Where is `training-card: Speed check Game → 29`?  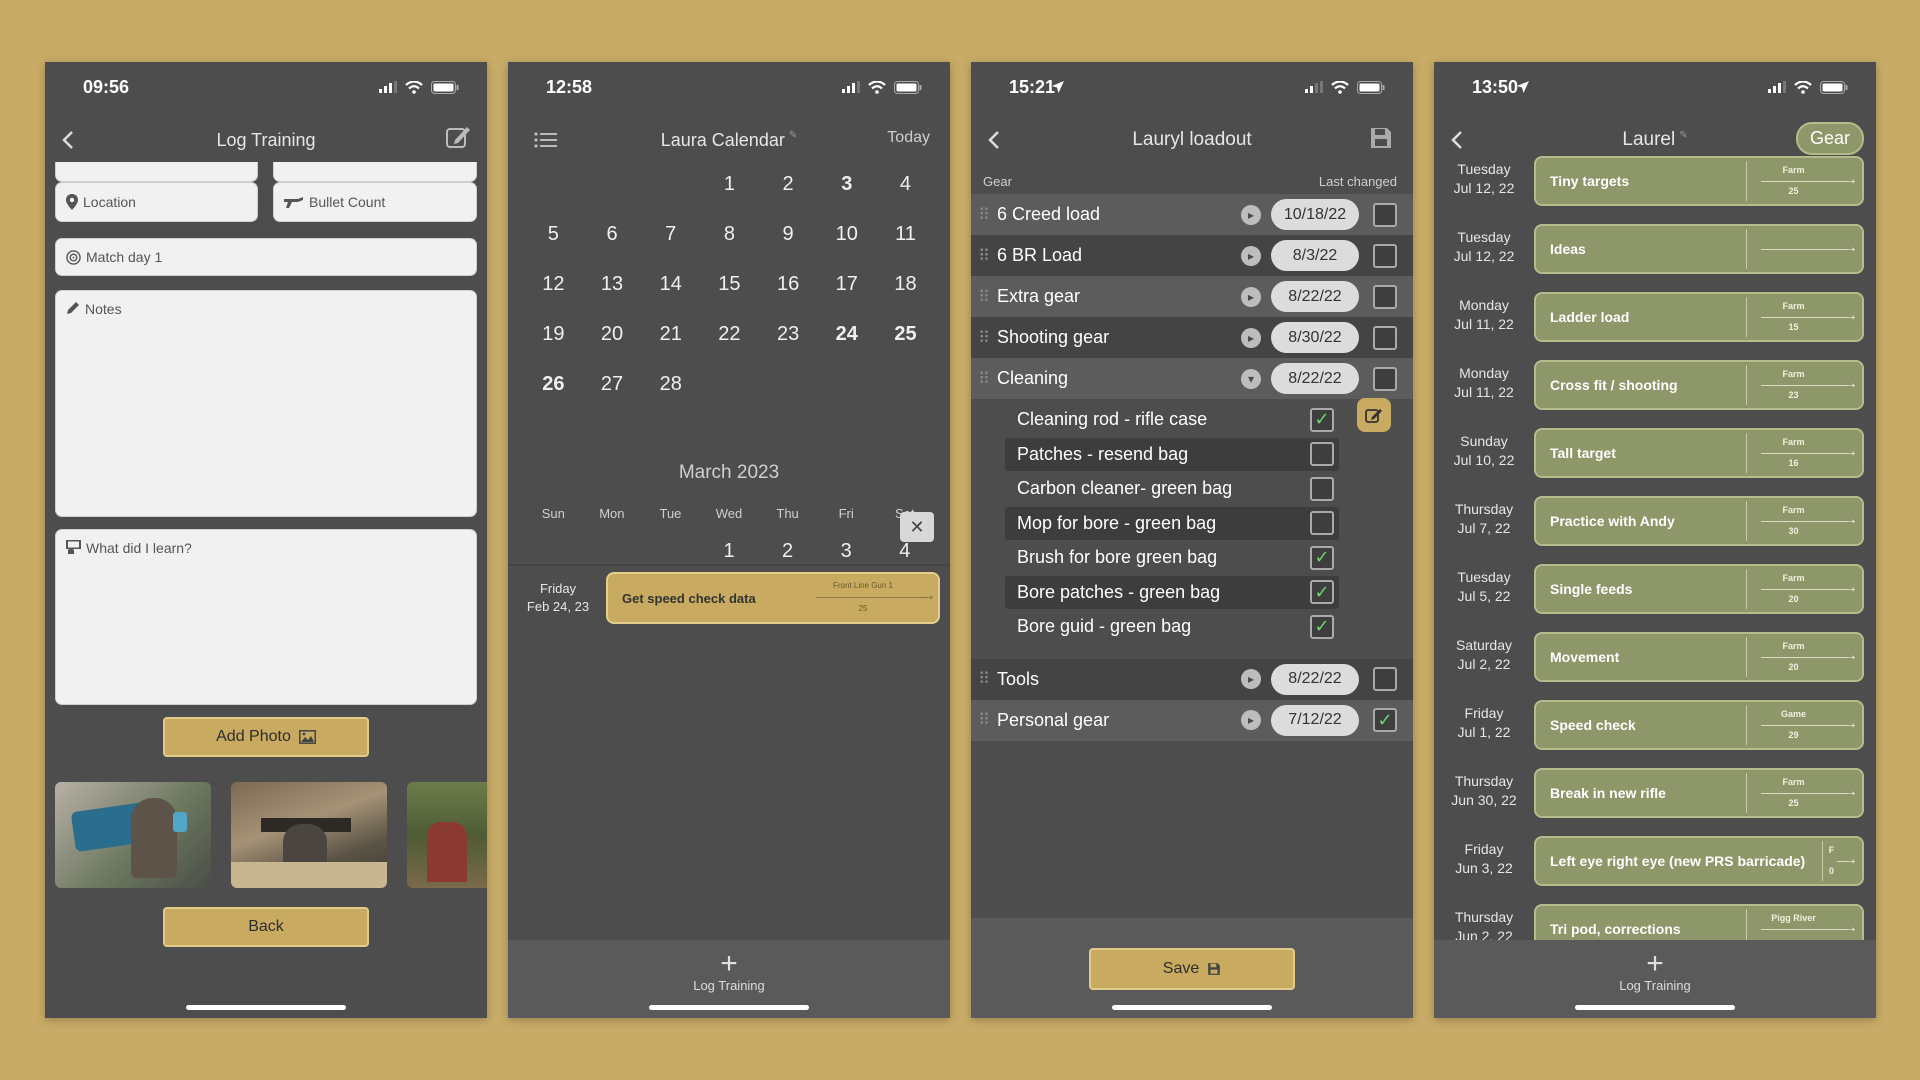
training-card: Speed check Game → 29 is located at coordinates (1699, 725).